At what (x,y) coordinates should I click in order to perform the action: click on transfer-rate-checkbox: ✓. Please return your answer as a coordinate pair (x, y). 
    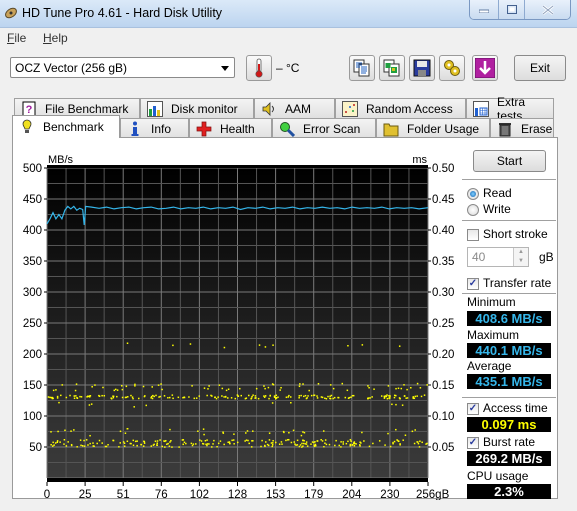
    Looking at the image, I should click on (473, 284).